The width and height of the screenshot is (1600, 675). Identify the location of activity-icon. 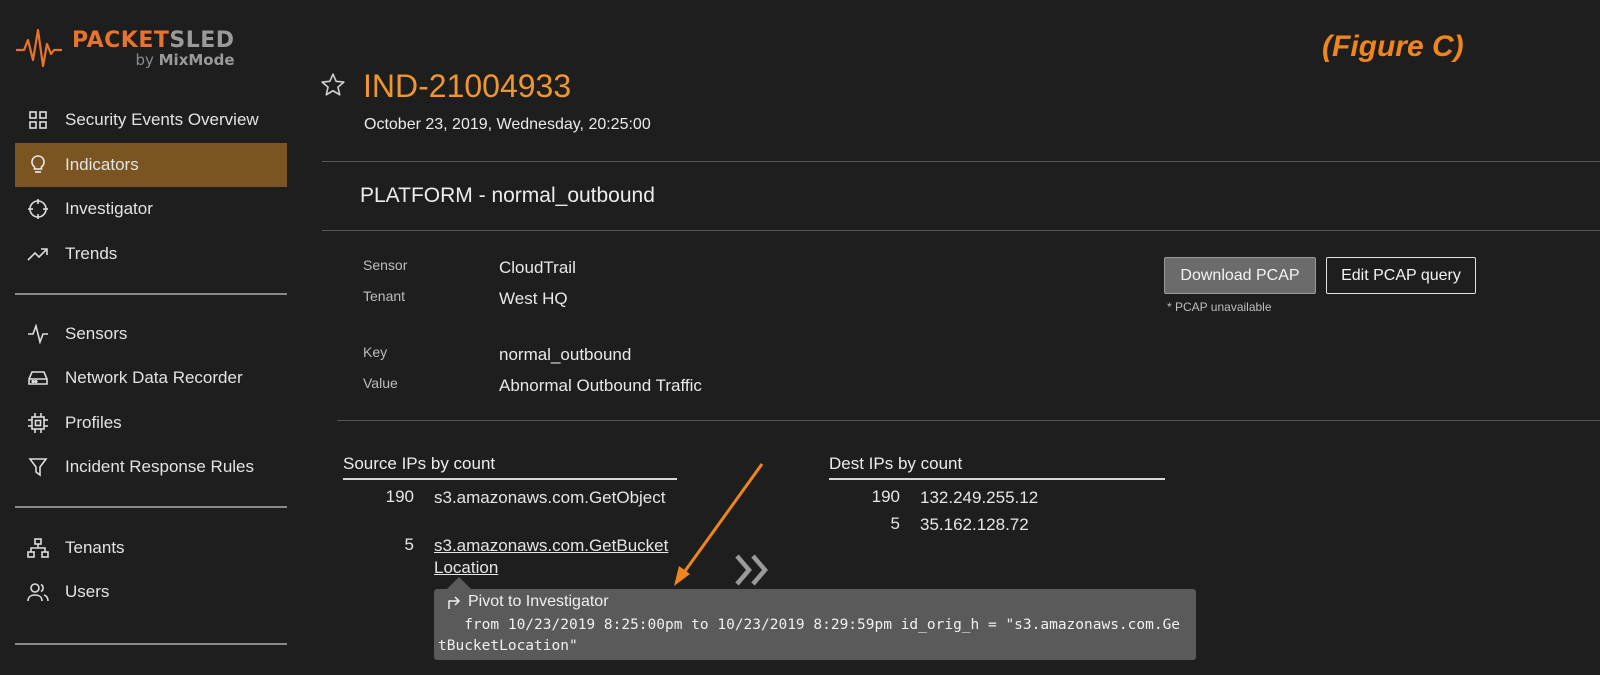
(38, 334).